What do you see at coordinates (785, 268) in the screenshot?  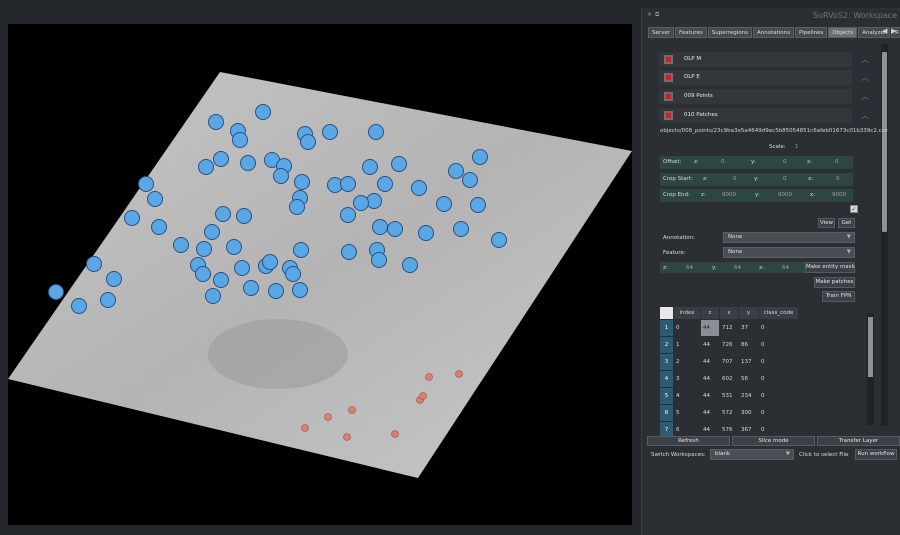 I see `patch-x-value: 64` at bounding box center [785, 268].